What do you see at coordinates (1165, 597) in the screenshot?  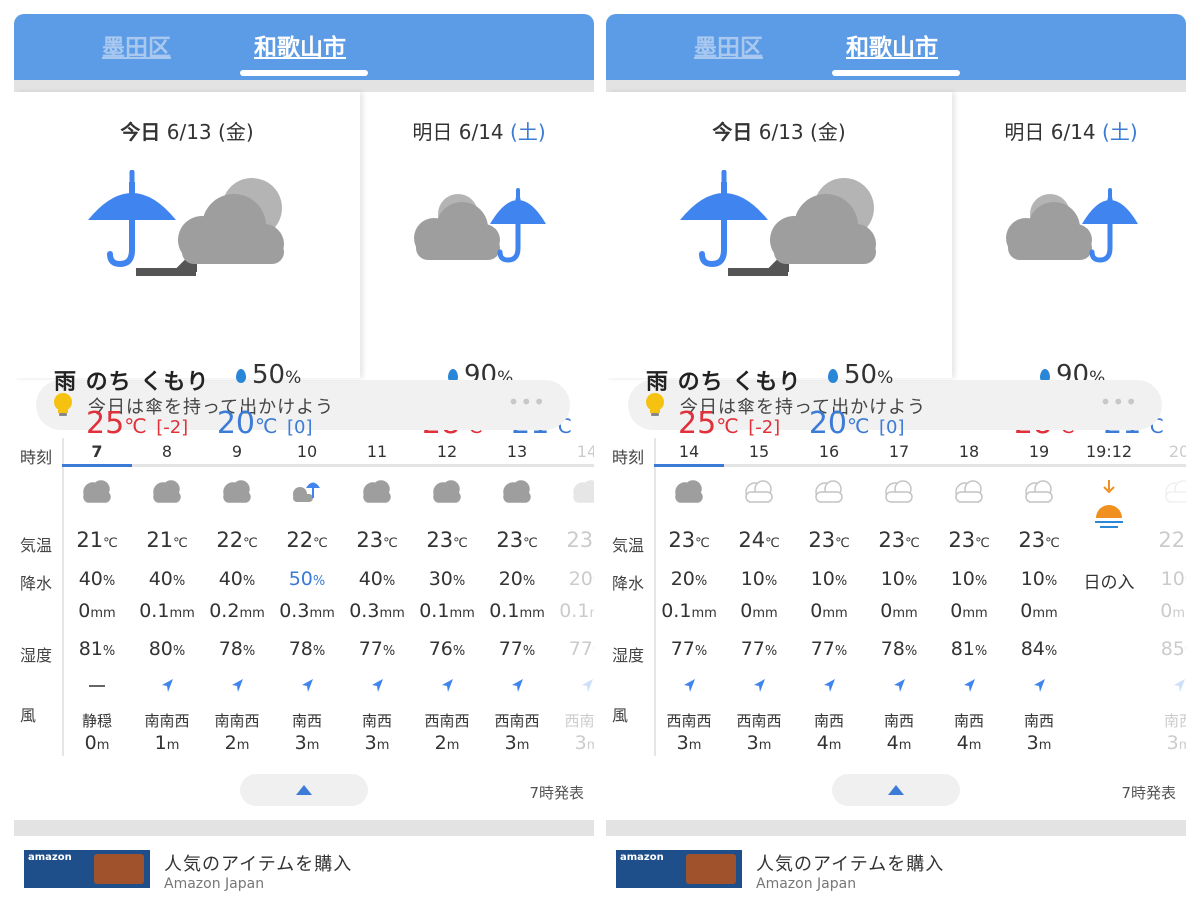 I see `hour-column: 20 22℃ 10% 0mm 85% 南西 3m` at bounding box center [1165, 597].